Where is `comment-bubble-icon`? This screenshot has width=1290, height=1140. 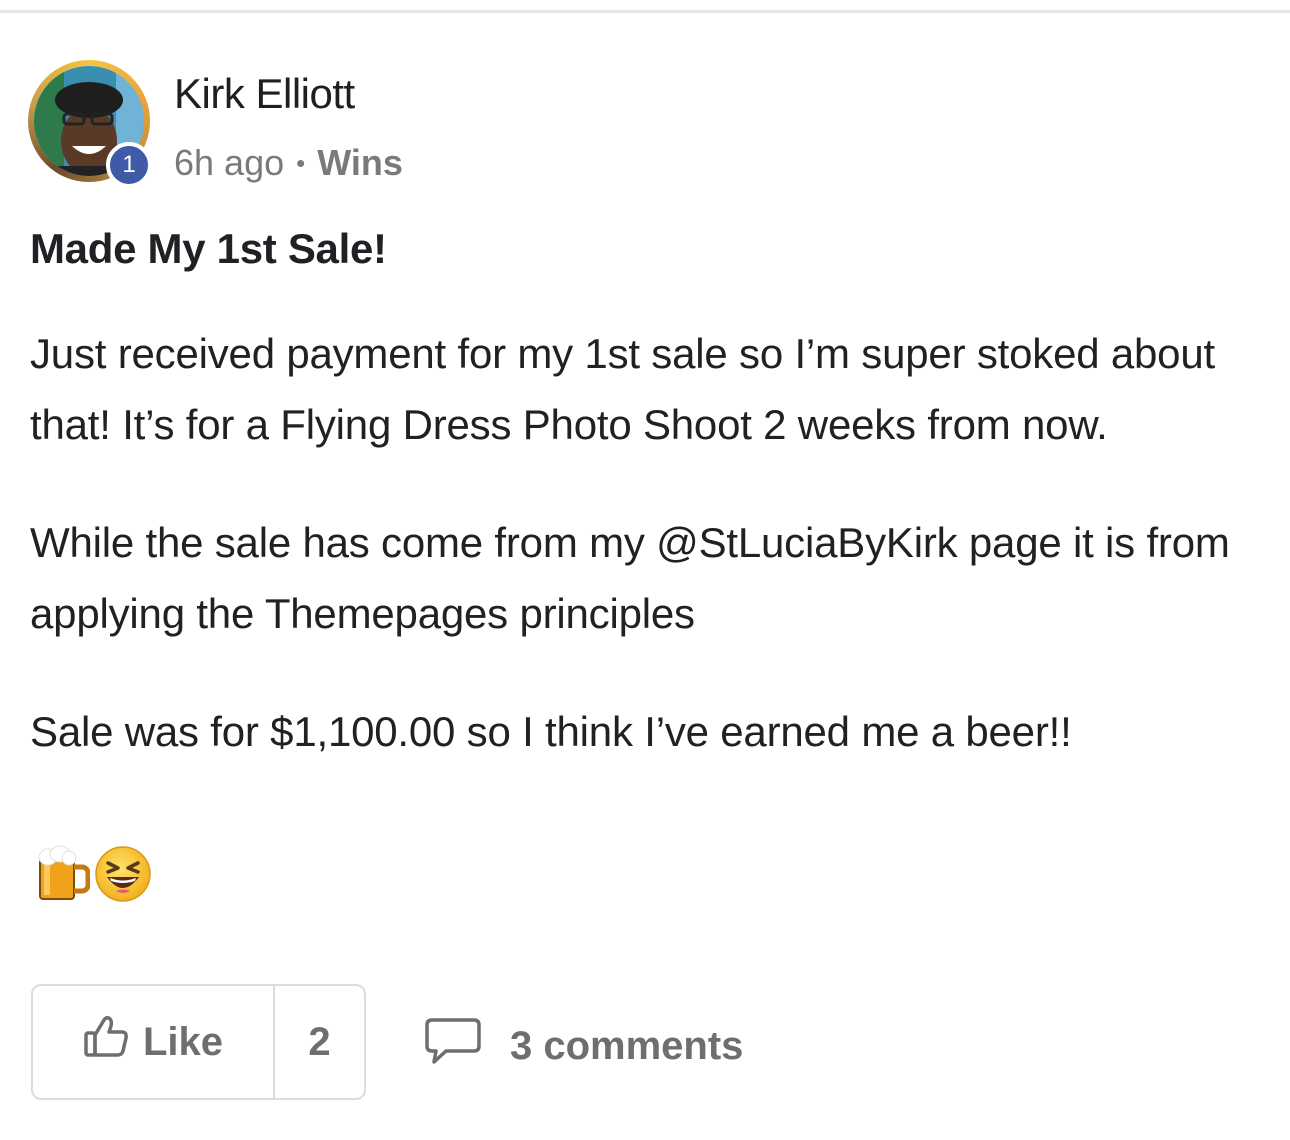 comment-bubble-icon is located at coordinates (453, 1046).